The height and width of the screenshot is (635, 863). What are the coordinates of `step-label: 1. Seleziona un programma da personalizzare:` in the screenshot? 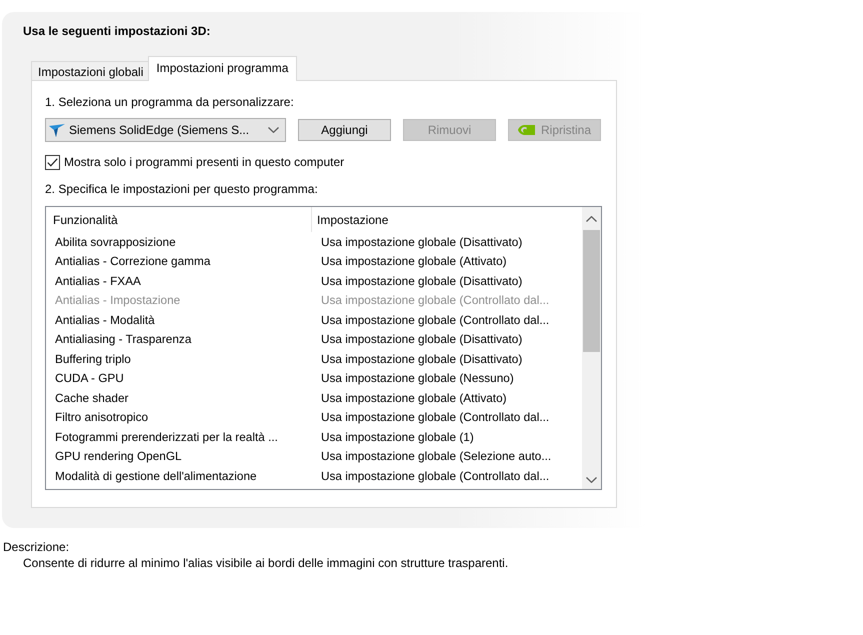 It's located at (169, 102).